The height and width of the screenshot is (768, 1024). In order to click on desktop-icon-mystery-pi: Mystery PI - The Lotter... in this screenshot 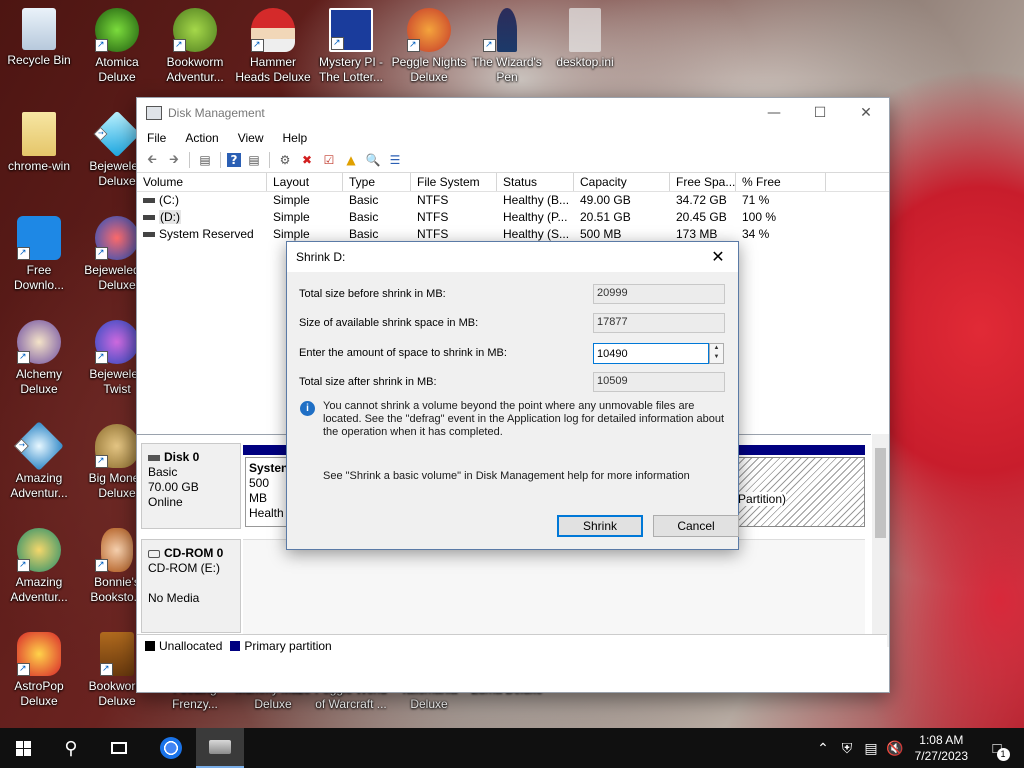, I will do `click(351, 46)`.